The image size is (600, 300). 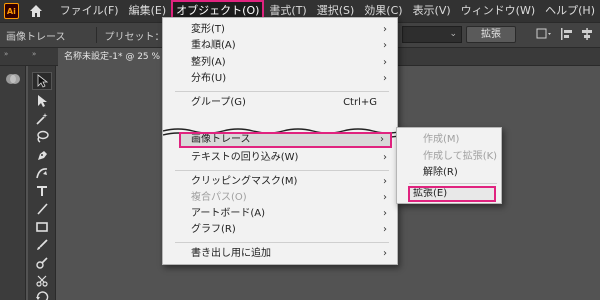 What do you see at coordinates (42, 263) in the screenshot?
I see `shaper-tool-icon` at bounding box center [42, 263].